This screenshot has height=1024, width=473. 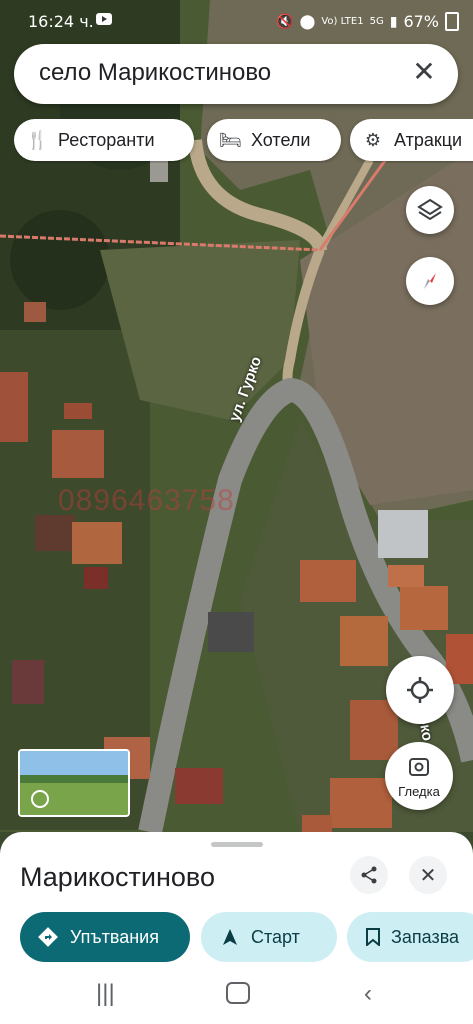 I want to click on share-button, so click(x=369, y=875).